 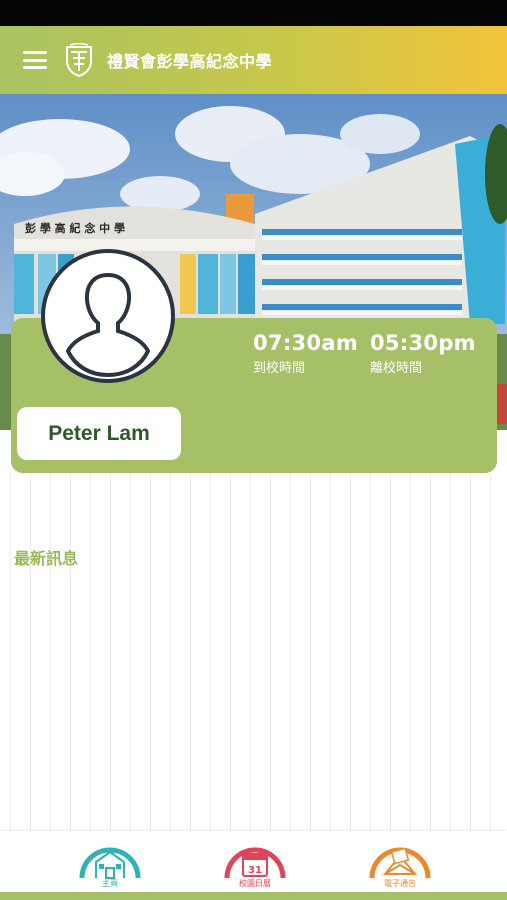 I want to click on app-header: 禮賢會彭學高紀念中學, so click(x=253, y=60).